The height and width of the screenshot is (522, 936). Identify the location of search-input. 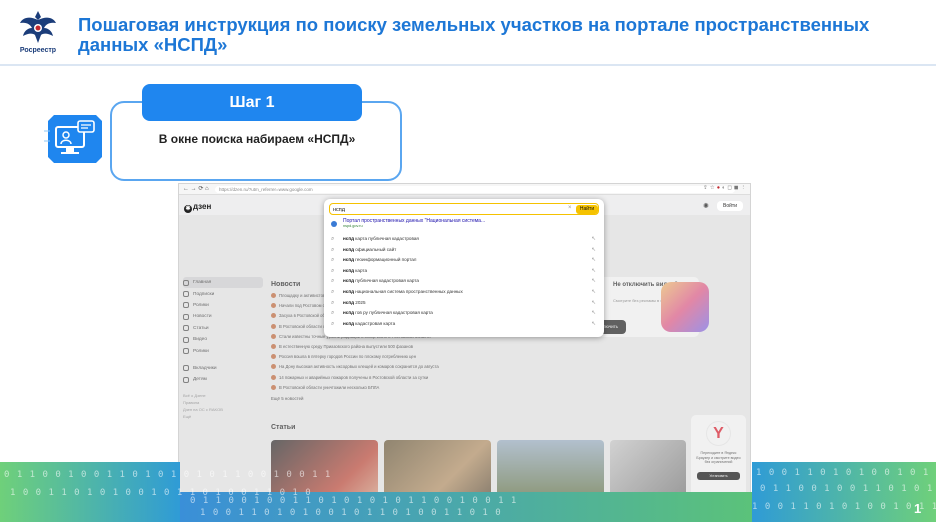
(448, 209).